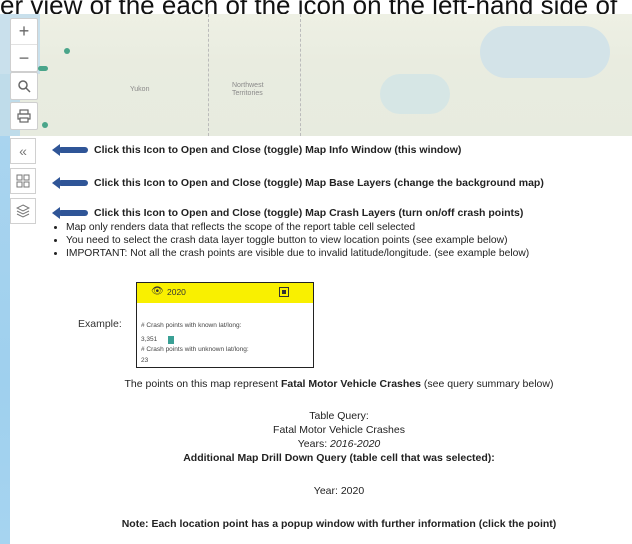 The height and width of the screenshot is (544, 632). Describe the element at coordinates (314, 444) in the screenshot. I see `years-prefix: Years:` at that location.